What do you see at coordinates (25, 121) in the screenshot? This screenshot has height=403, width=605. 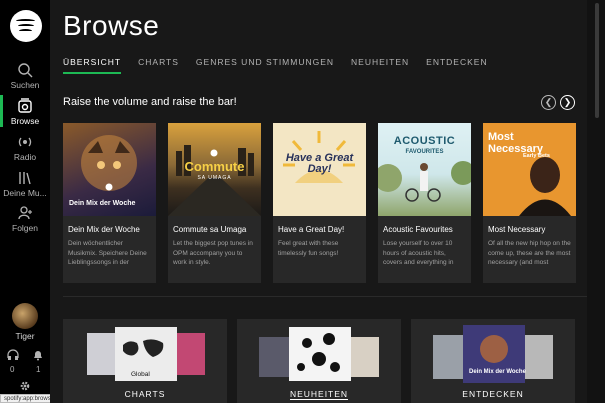 I see `sidebar-item-label: Browse` at bounding box center [25, 121].